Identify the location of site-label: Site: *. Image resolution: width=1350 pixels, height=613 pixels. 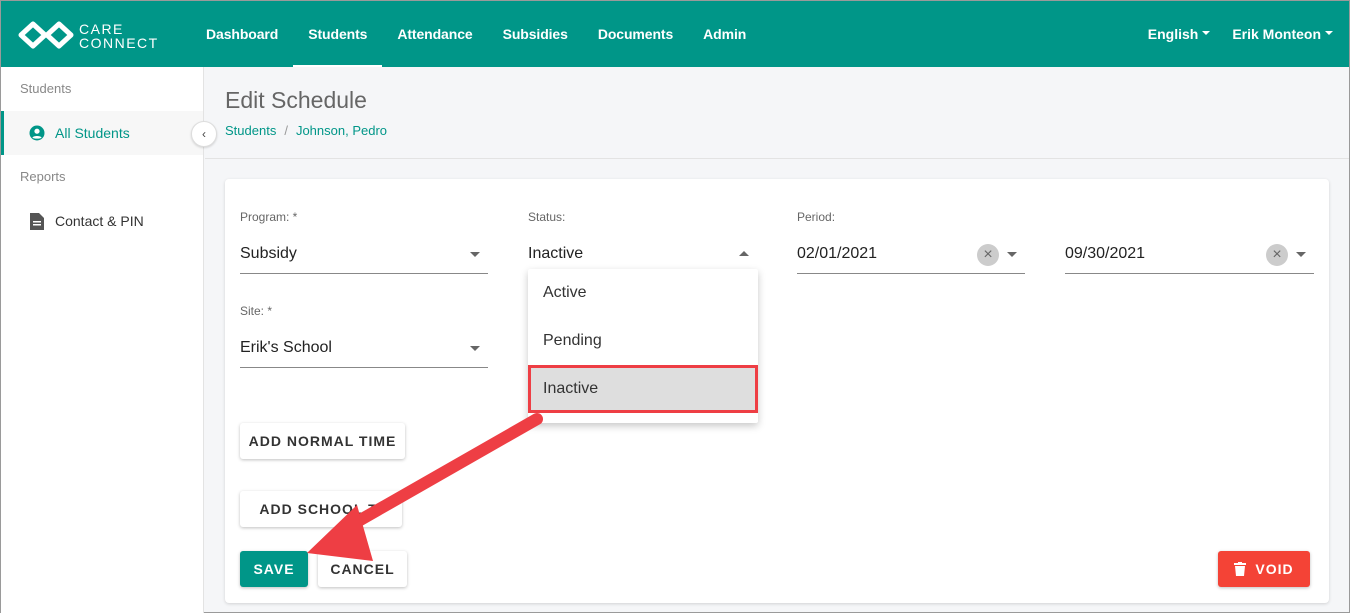
(256, 311).